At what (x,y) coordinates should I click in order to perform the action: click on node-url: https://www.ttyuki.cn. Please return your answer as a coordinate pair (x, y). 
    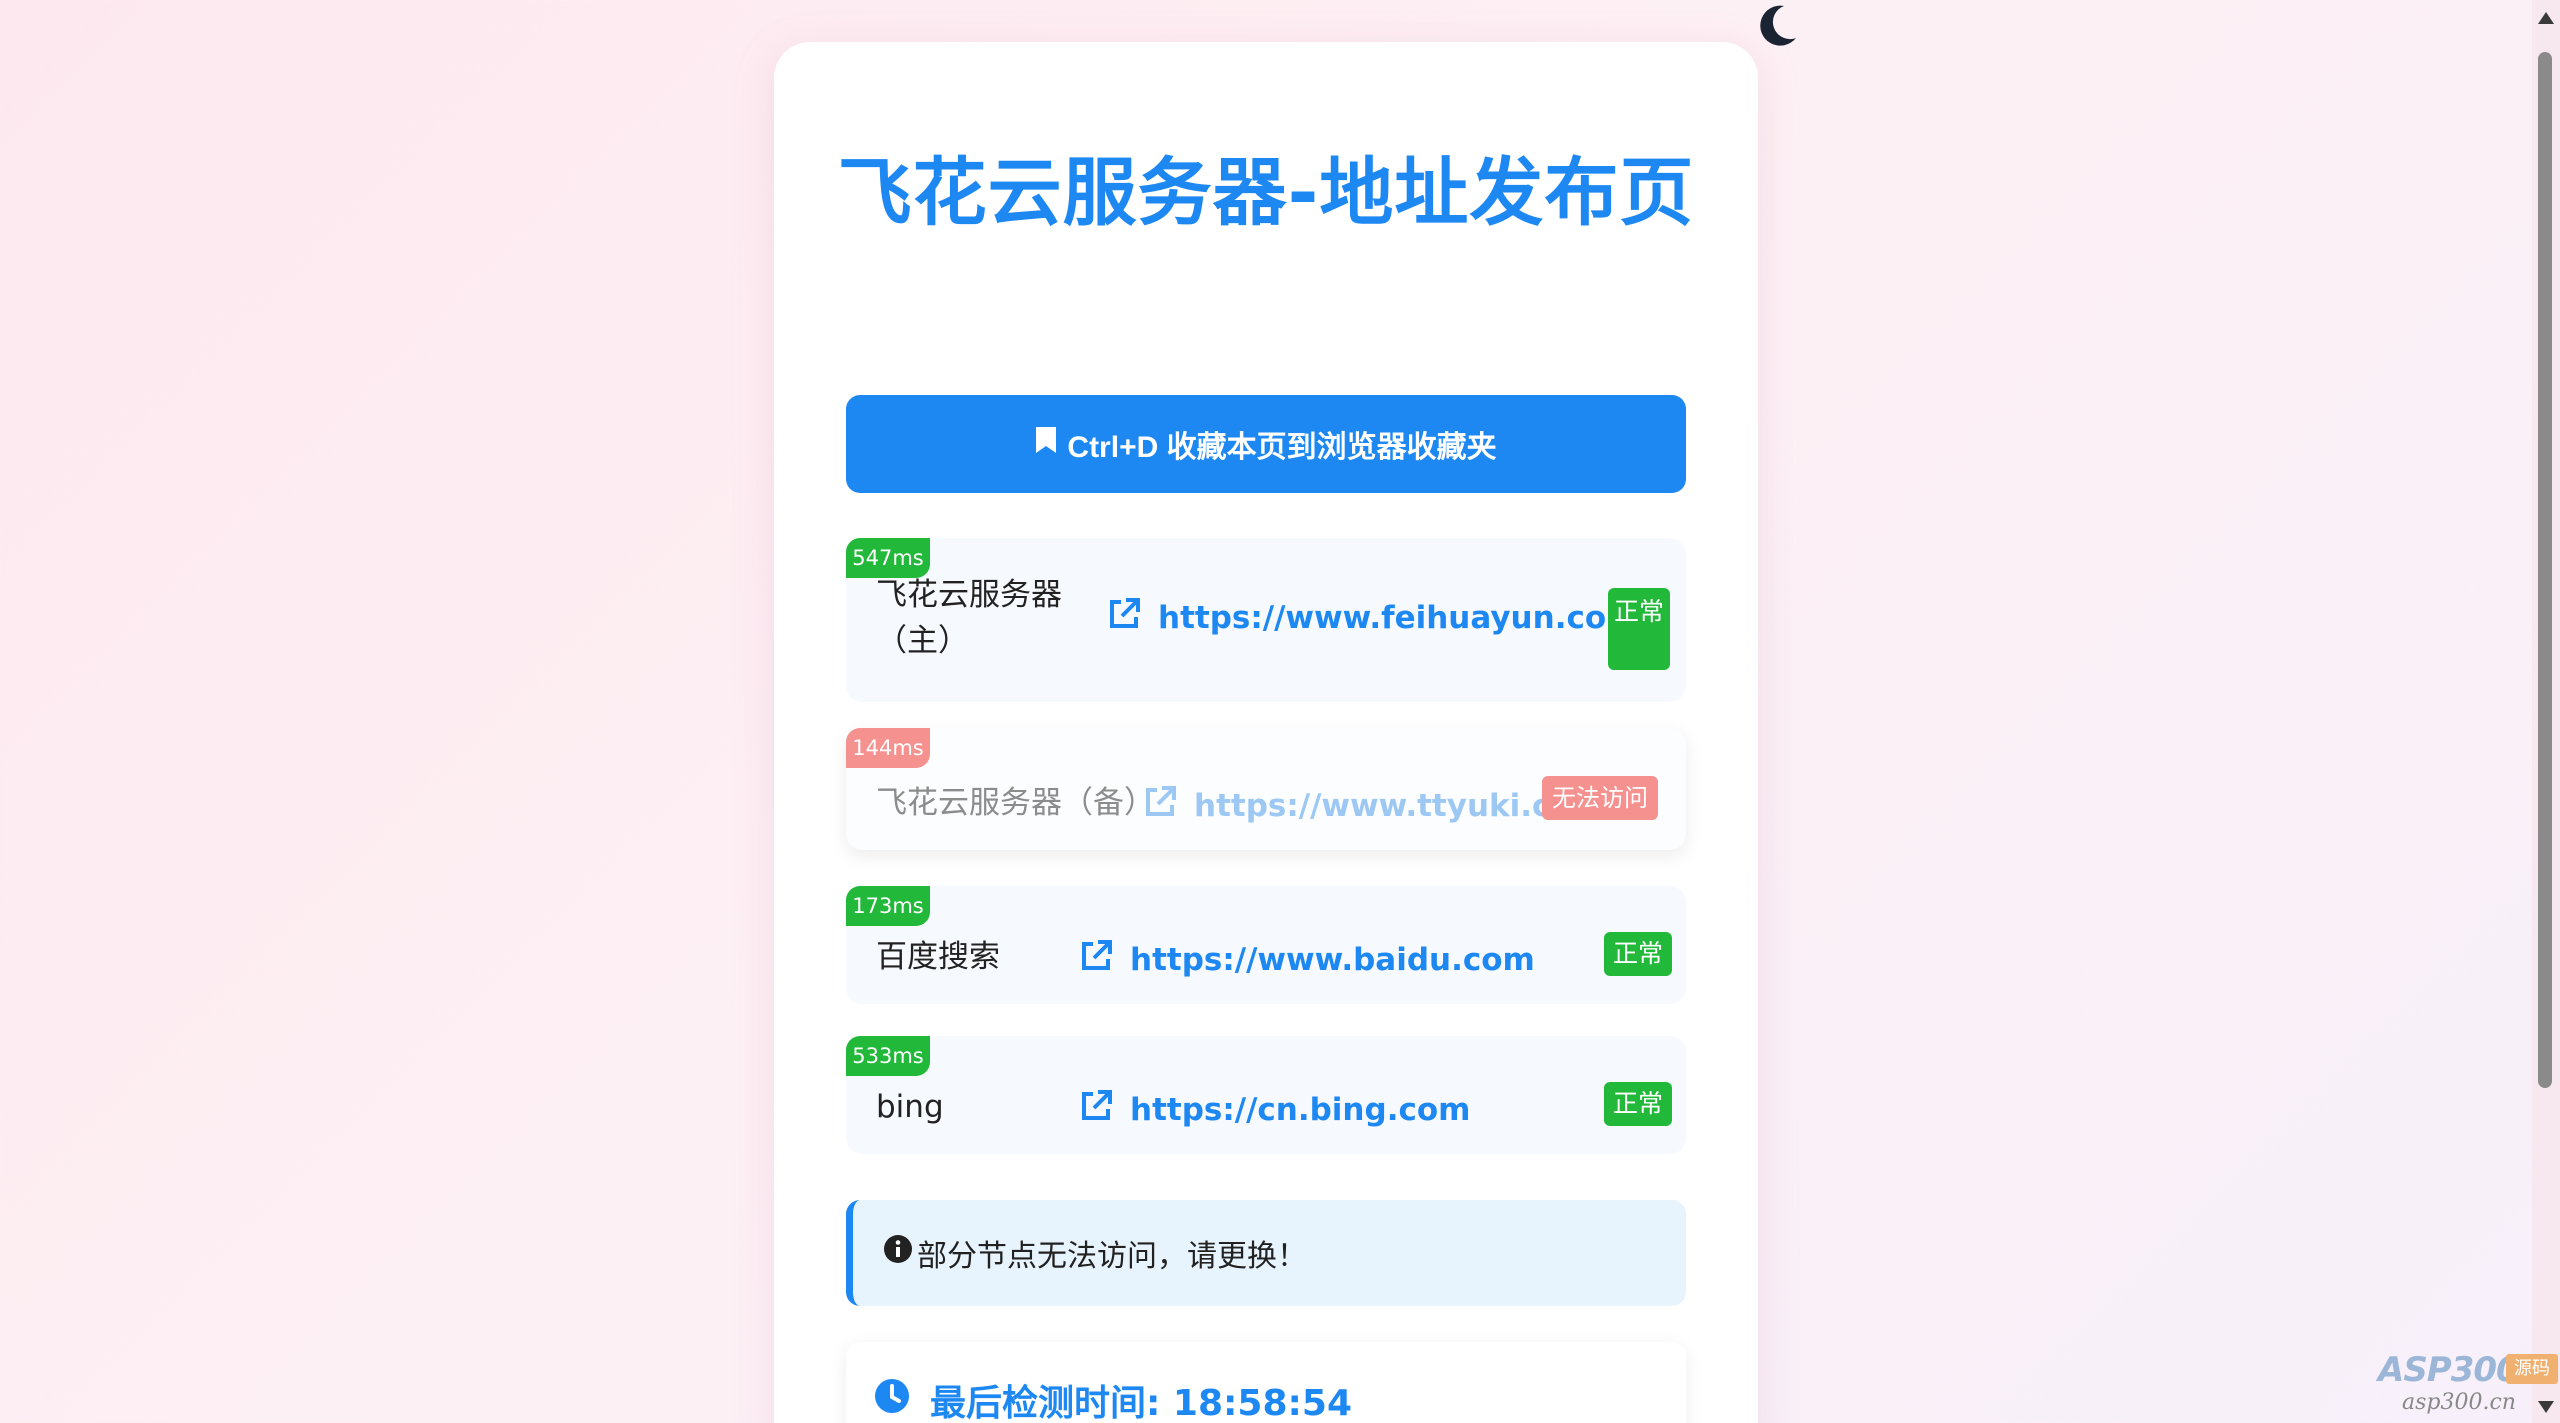
    Looking at the image, I should click on (1383, 806).